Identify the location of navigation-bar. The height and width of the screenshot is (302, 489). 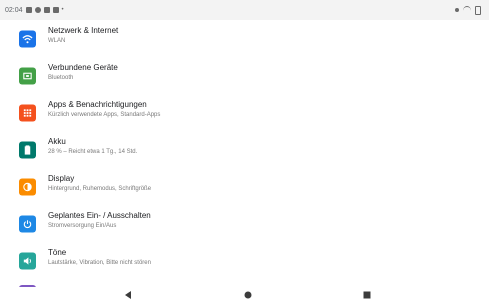
(244, 294).